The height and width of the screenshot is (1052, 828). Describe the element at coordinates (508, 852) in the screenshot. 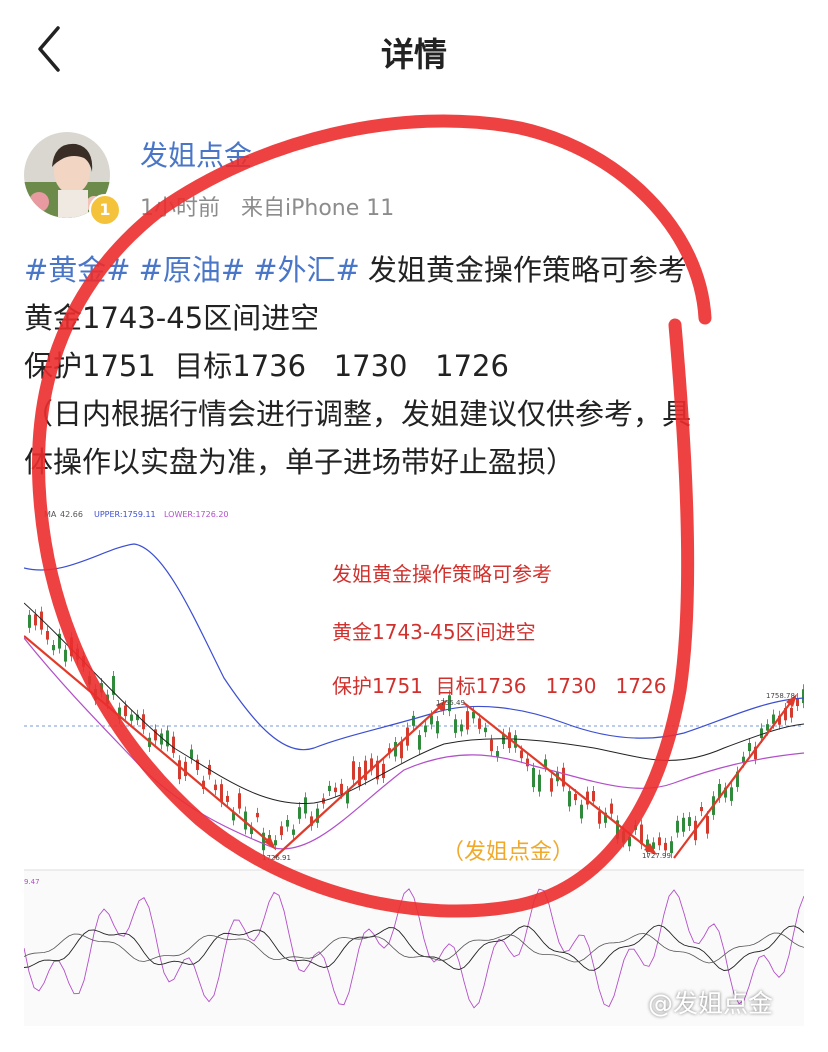

I see `chart-center-watermark: （发姐点金）` at that location.